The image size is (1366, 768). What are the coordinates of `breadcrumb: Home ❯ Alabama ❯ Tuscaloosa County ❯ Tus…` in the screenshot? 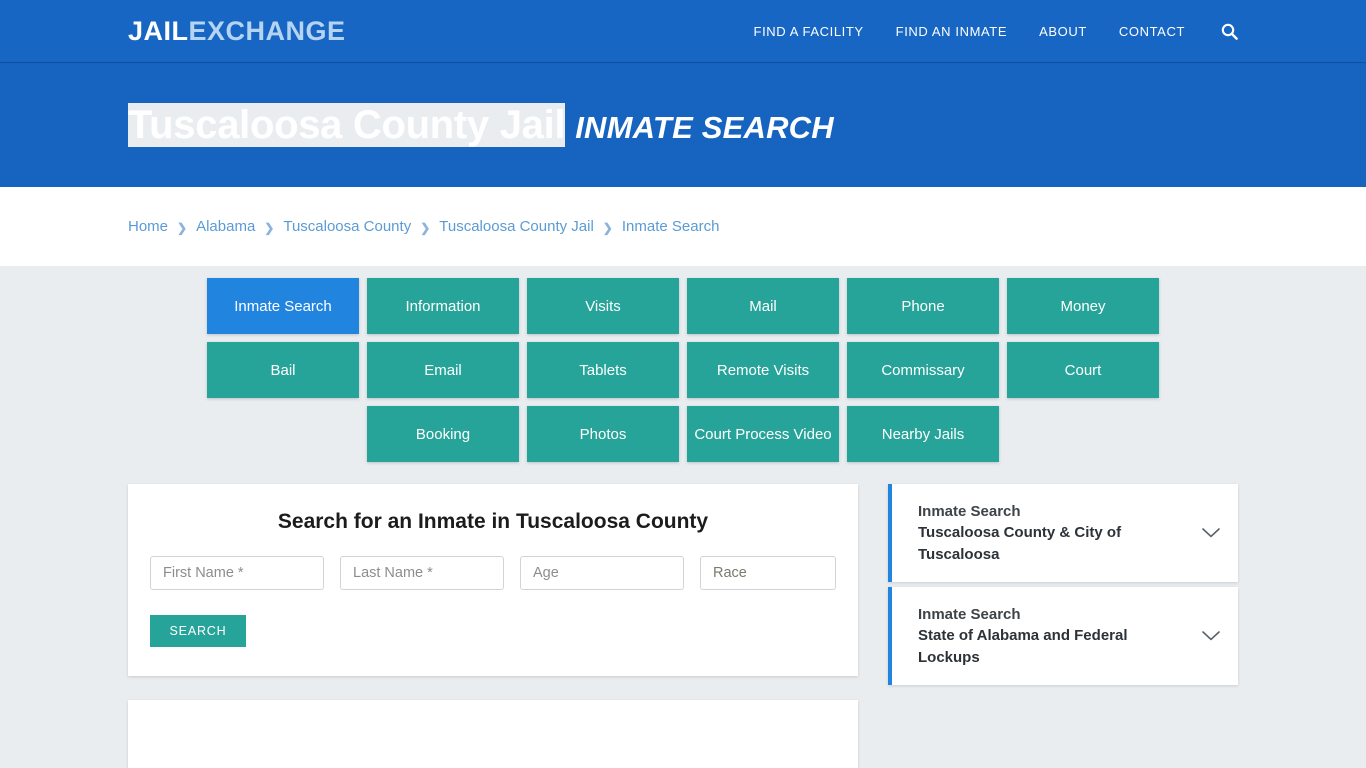 It's located at (423, 226).